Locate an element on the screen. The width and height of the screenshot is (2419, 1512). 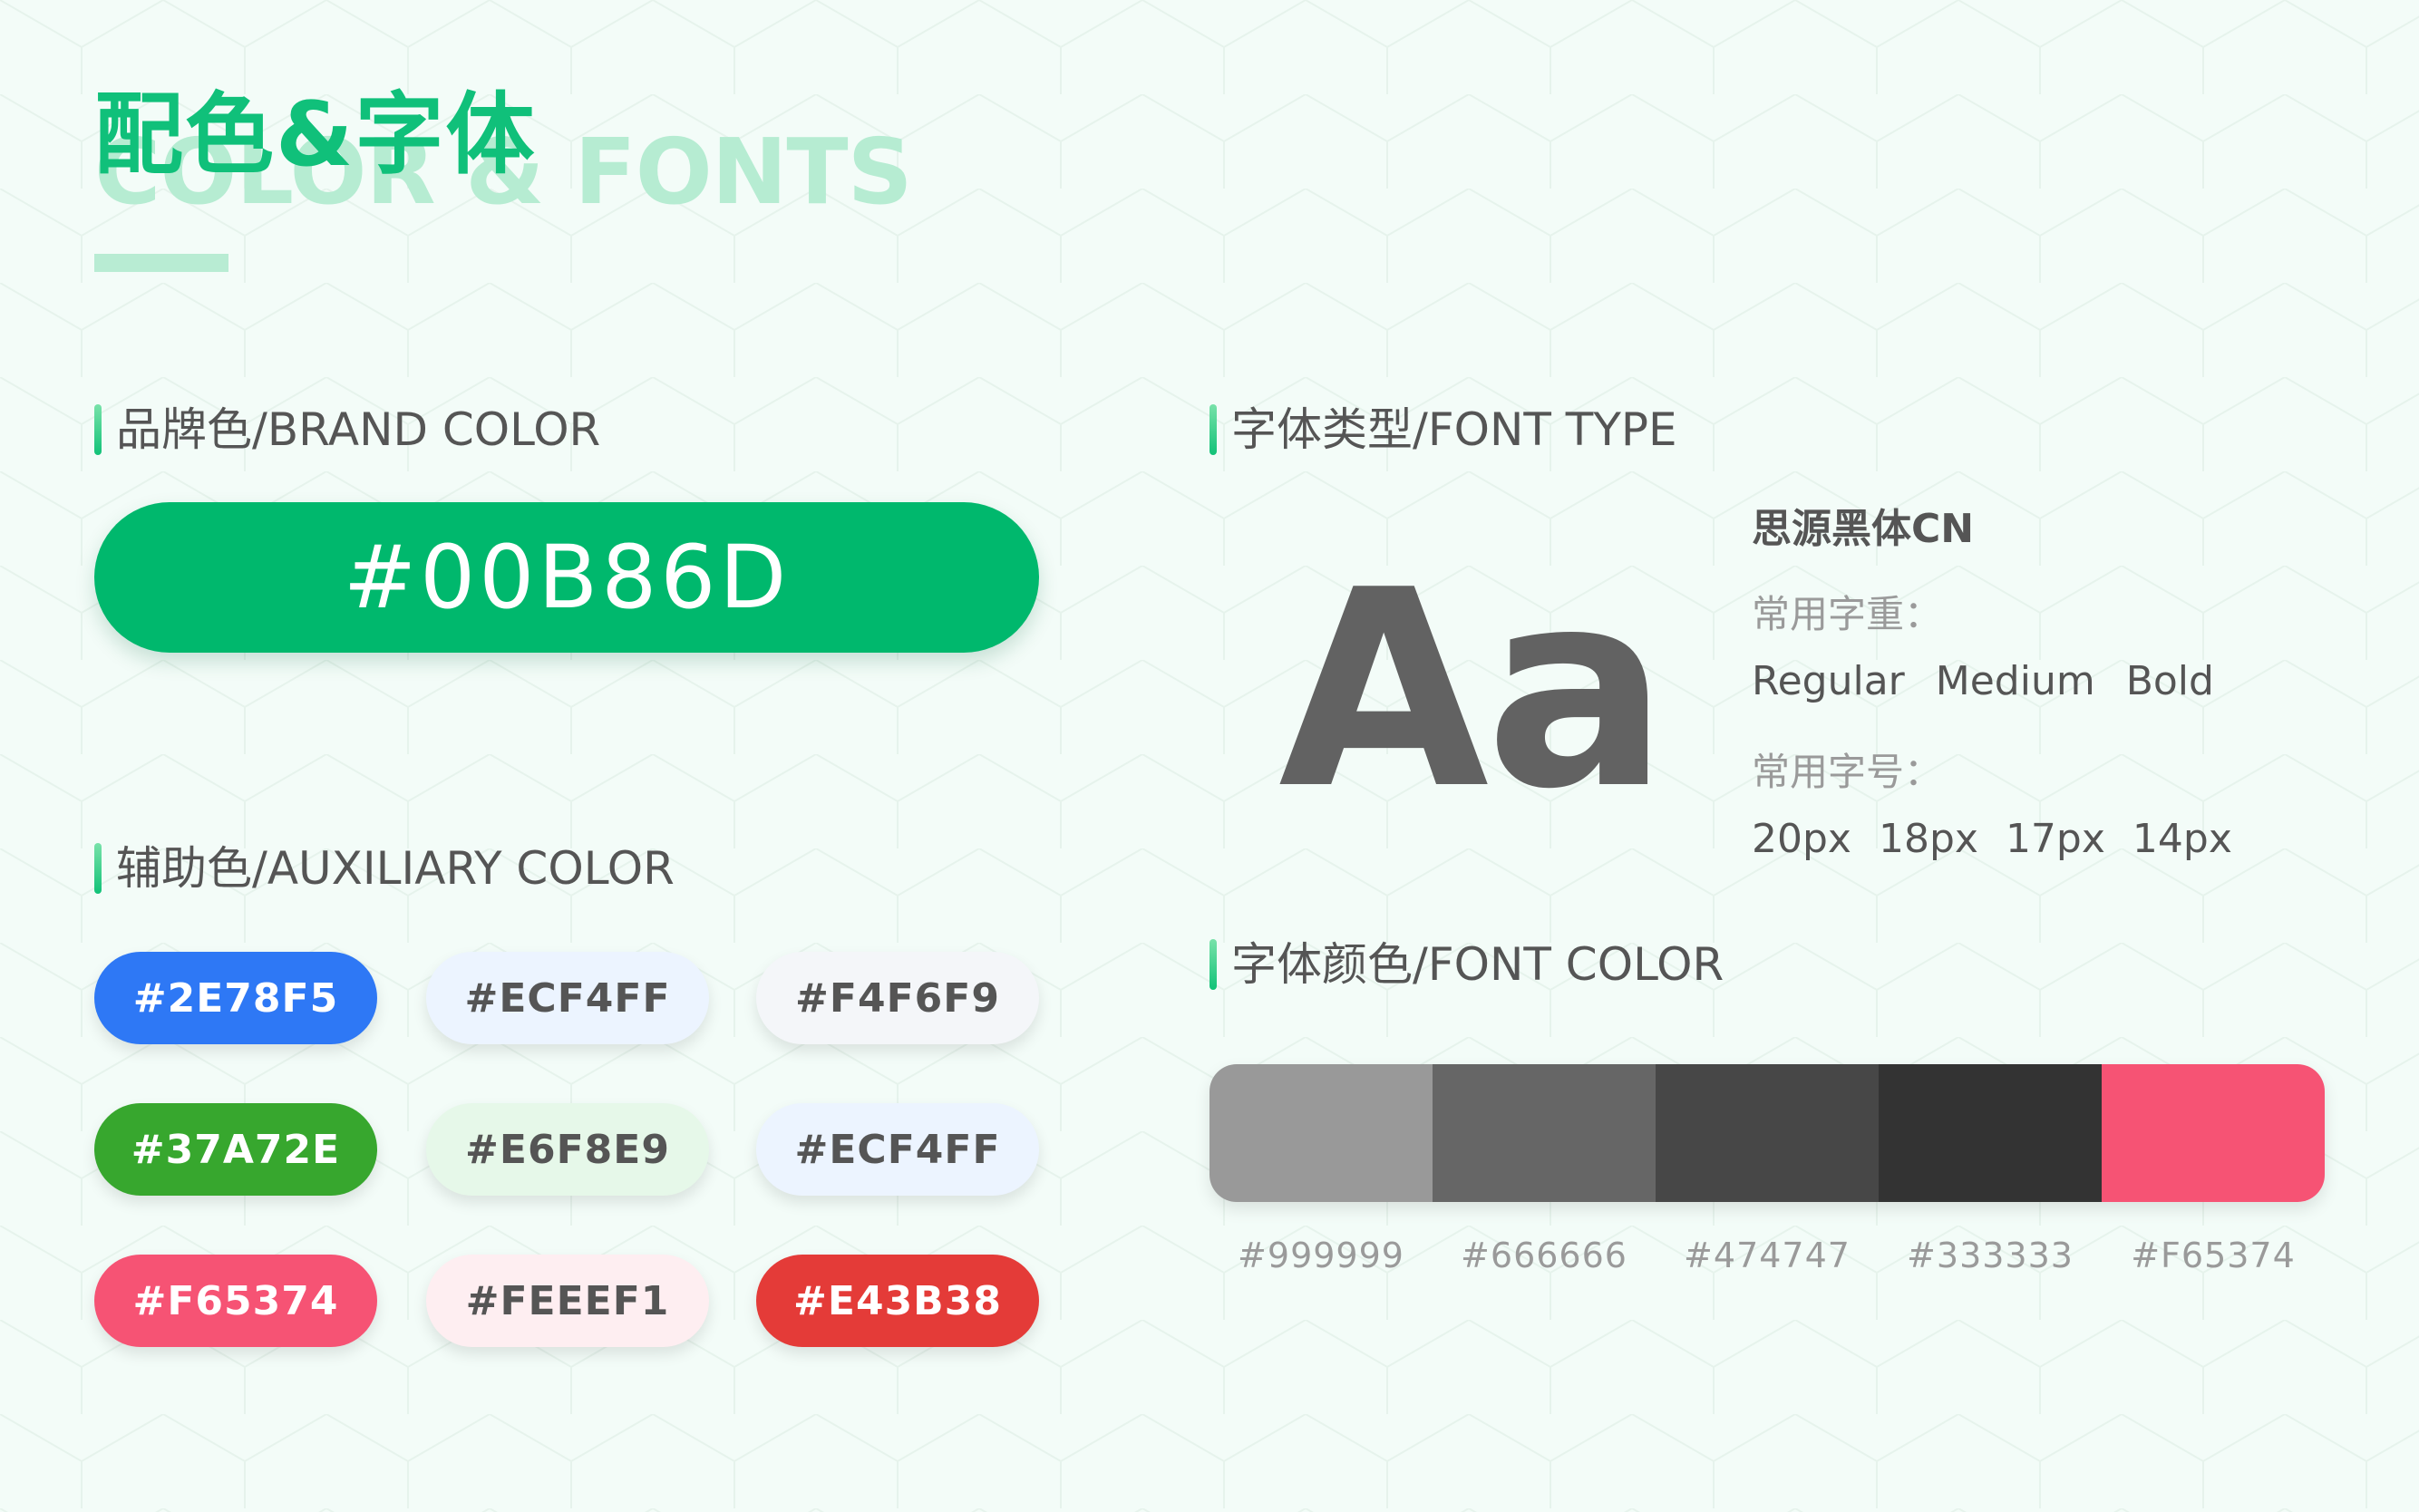
section-font-type: 字体类型/FONT TYPE is located at coordinates (1444, 430).